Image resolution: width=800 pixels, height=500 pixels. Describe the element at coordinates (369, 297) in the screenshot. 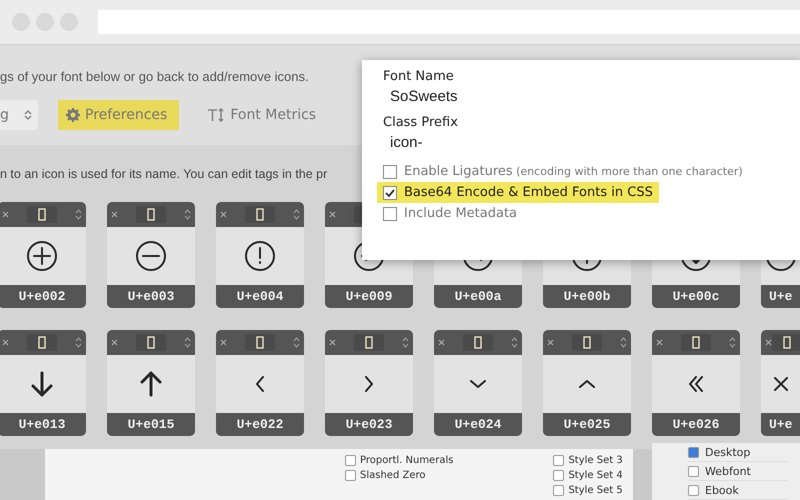

I see `glyph-code: U+e009` at that location.